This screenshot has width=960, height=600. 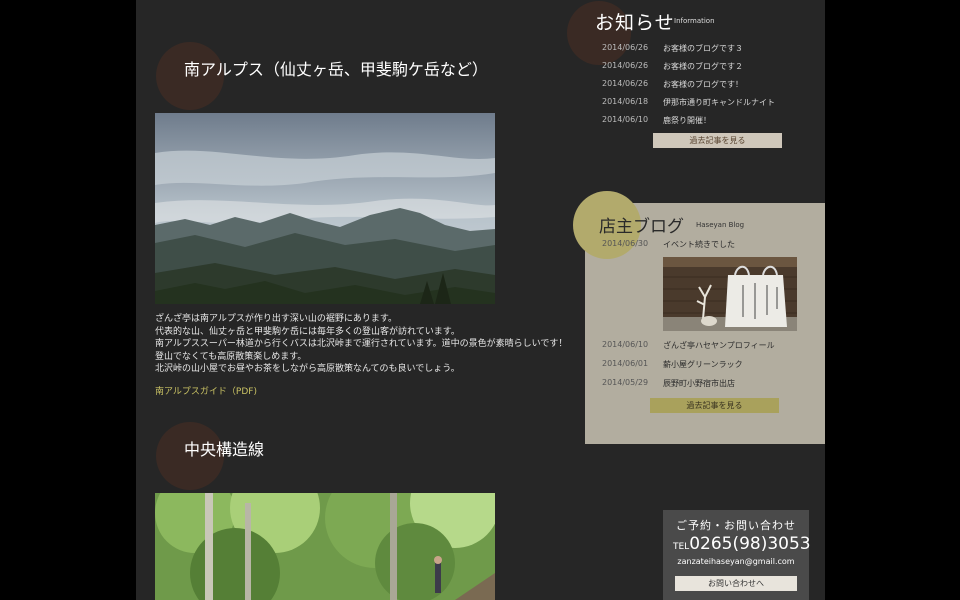 I want to click on news-item: 2014/06/10 鹿祭り開催！, so click(x=702, y=124).